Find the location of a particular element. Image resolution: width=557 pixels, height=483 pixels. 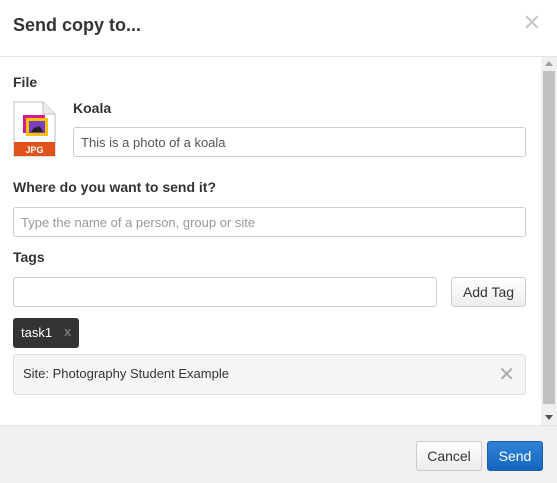

tag-chip: task1 x is located at coordinates (46, 333).